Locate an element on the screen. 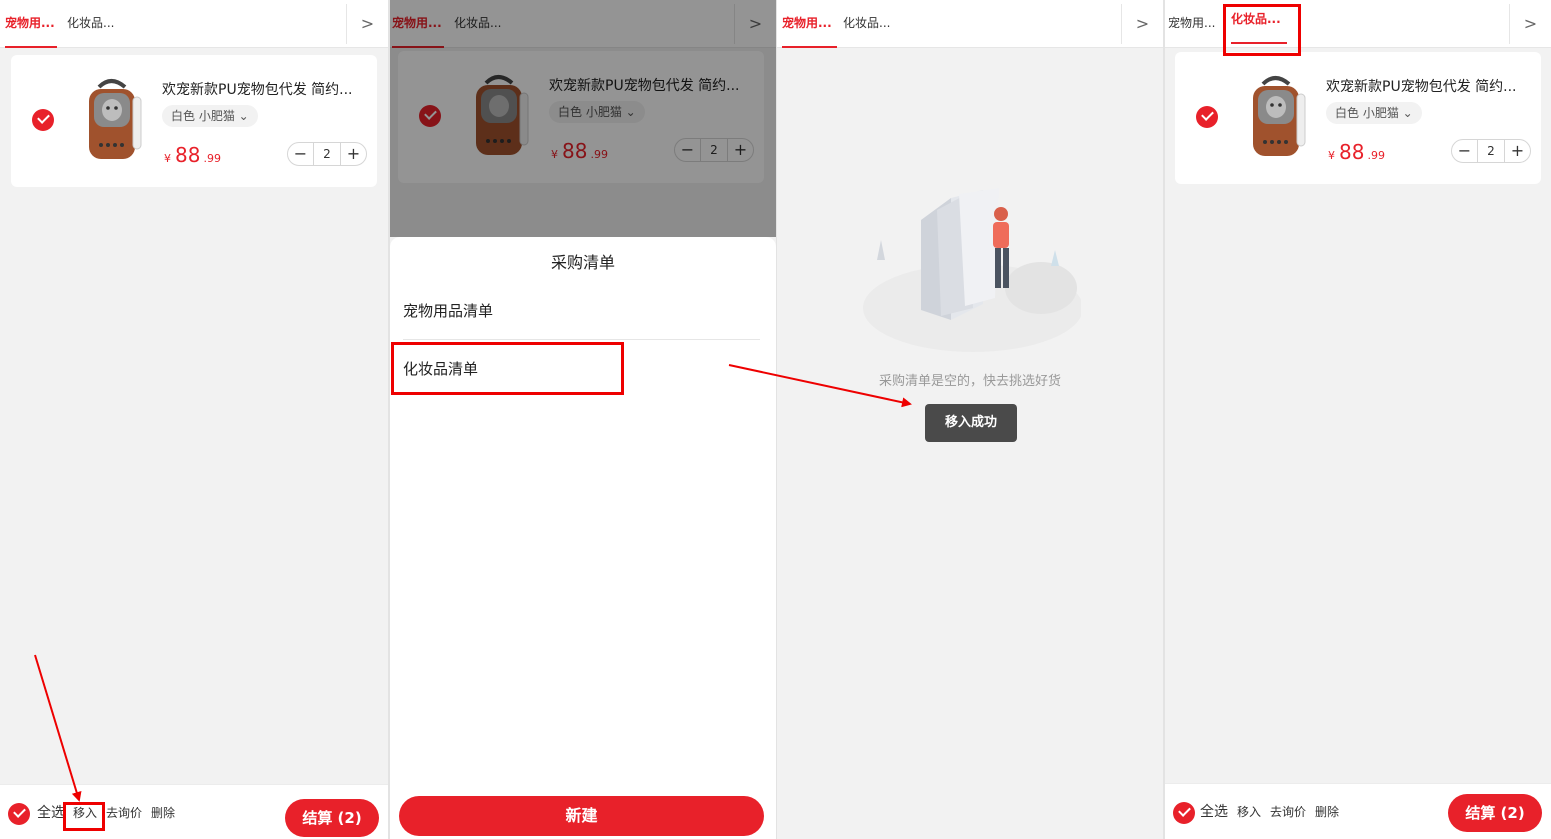  modal-backdrop is located at coordinates (583, 118).